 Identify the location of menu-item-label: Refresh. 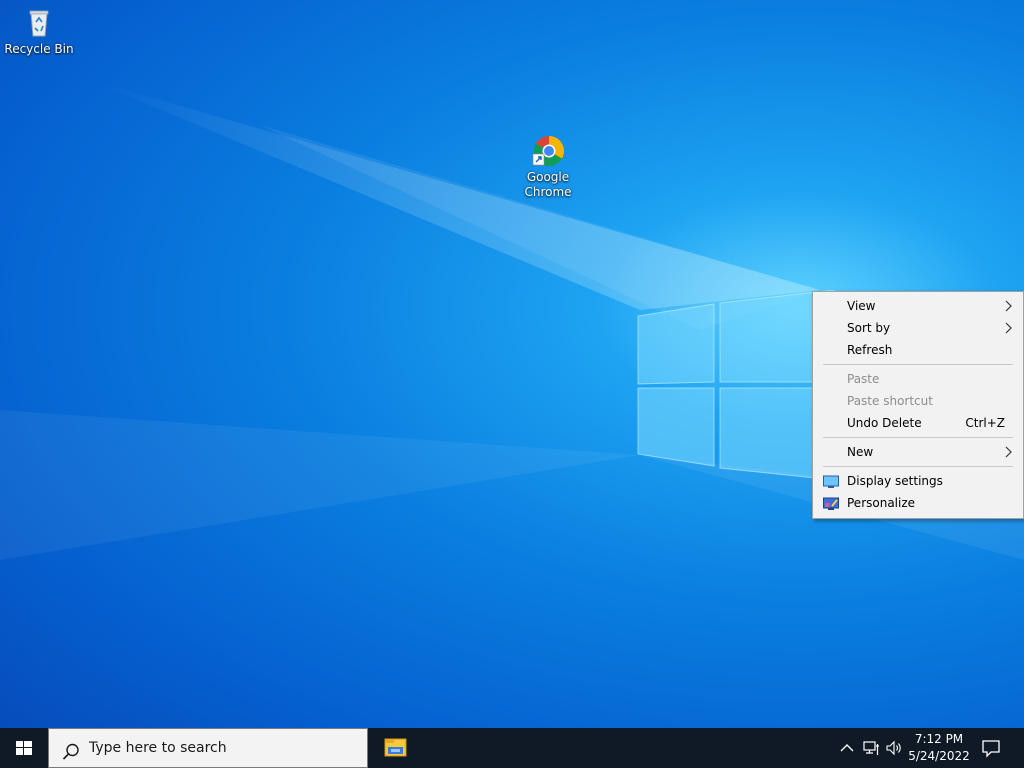
(870, 350).